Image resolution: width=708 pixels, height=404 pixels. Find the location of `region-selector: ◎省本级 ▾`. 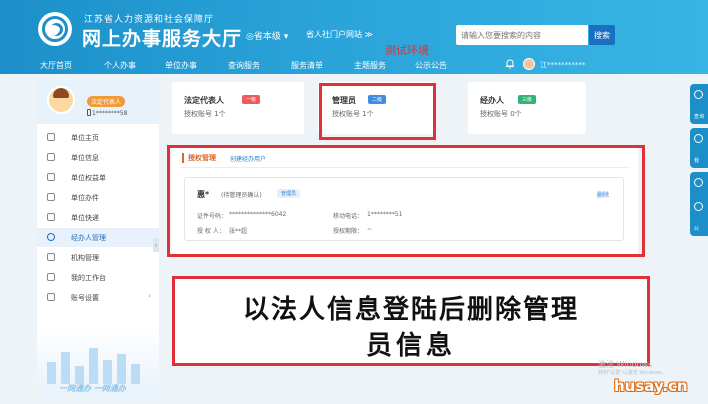

region-selector: ◎省本级 ▾ is located at coordinates (267, 35).